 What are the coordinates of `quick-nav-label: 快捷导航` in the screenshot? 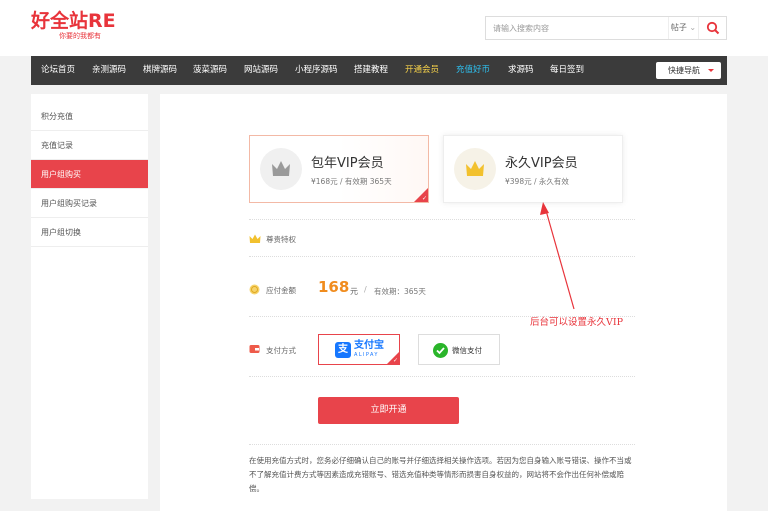 It's located at (684, 70).